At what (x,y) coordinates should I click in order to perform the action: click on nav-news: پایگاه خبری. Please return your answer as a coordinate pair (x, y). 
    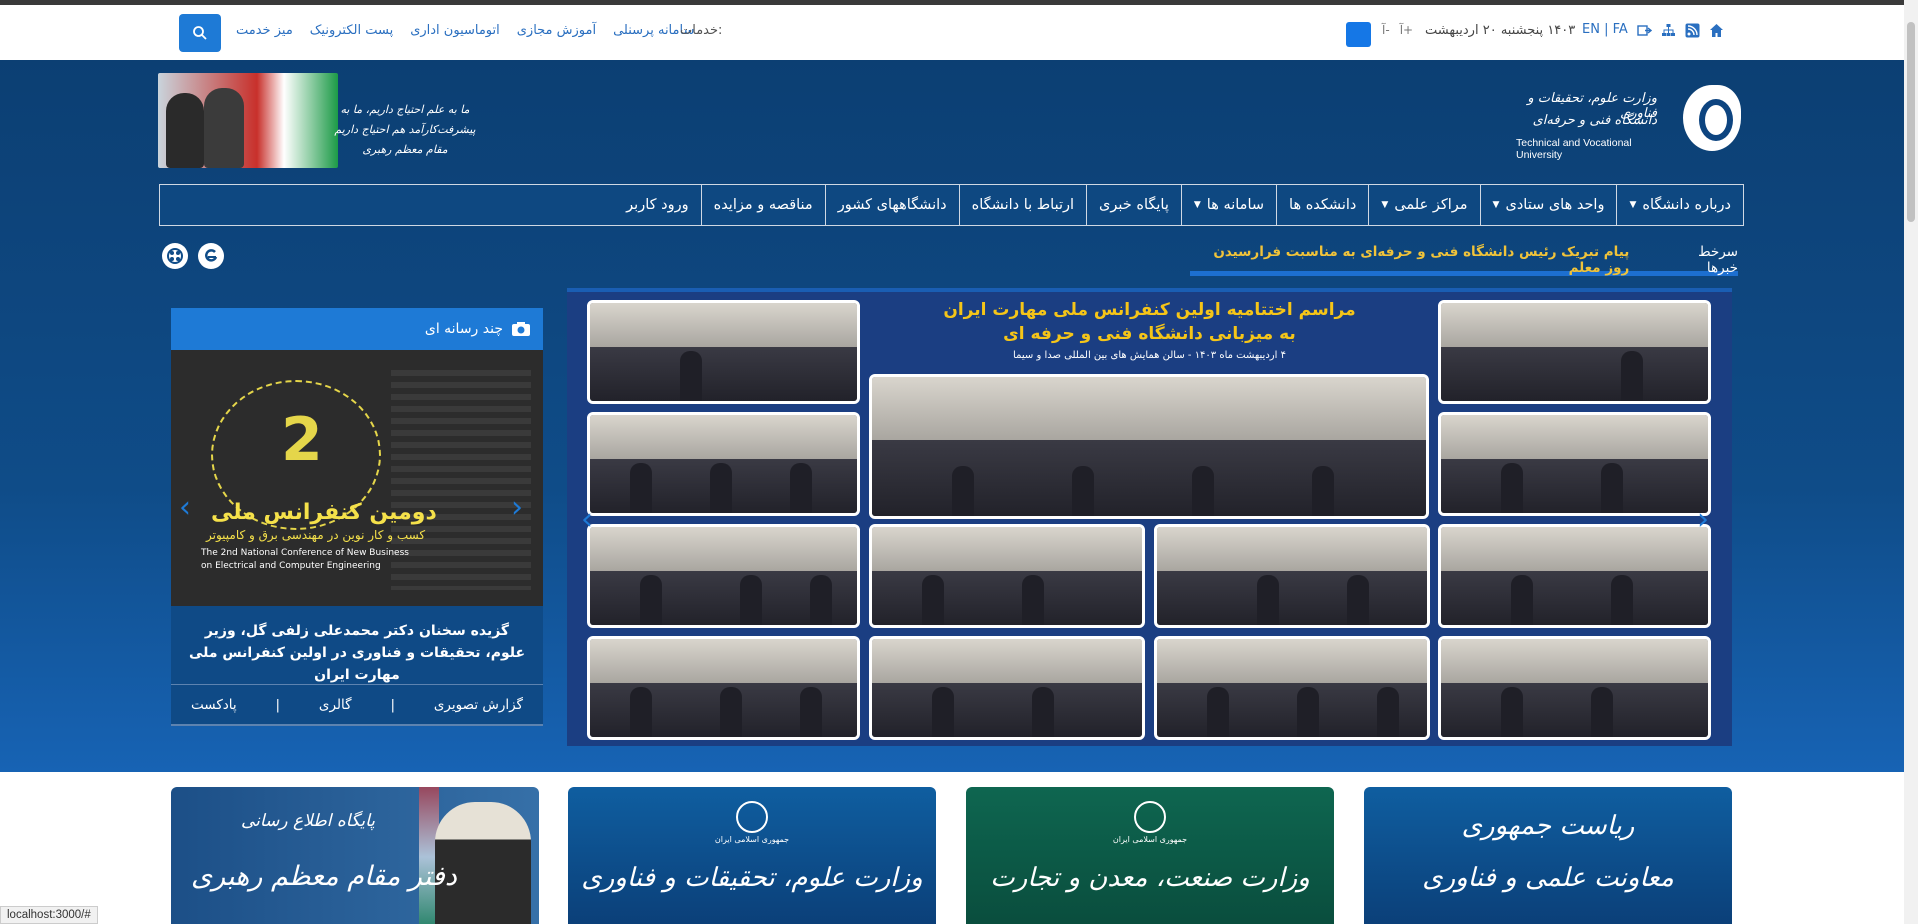
    Looking at the image, I should click on (1133, 205).